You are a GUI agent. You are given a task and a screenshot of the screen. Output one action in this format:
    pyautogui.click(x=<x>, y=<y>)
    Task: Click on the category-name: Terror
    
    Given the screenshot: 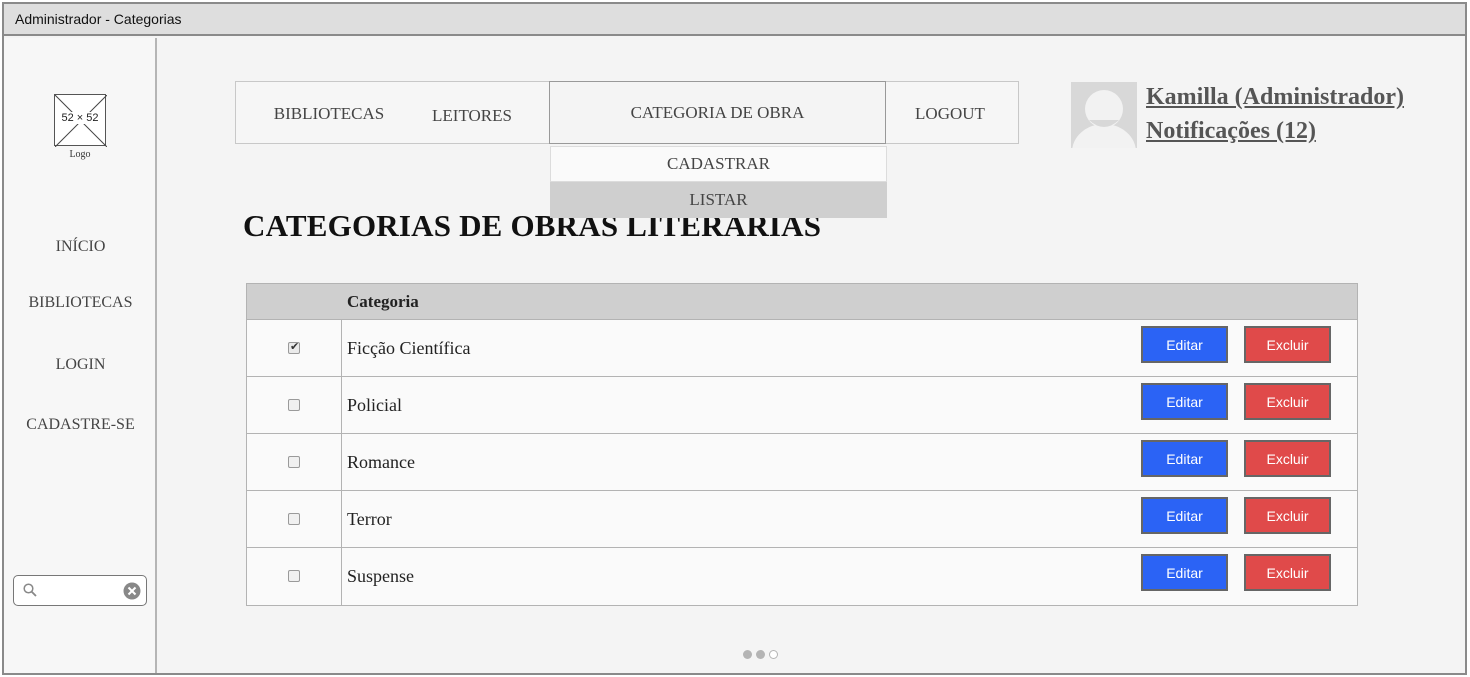 What is the action you would take?
    pyautogui.click(x=369, y=519)
    